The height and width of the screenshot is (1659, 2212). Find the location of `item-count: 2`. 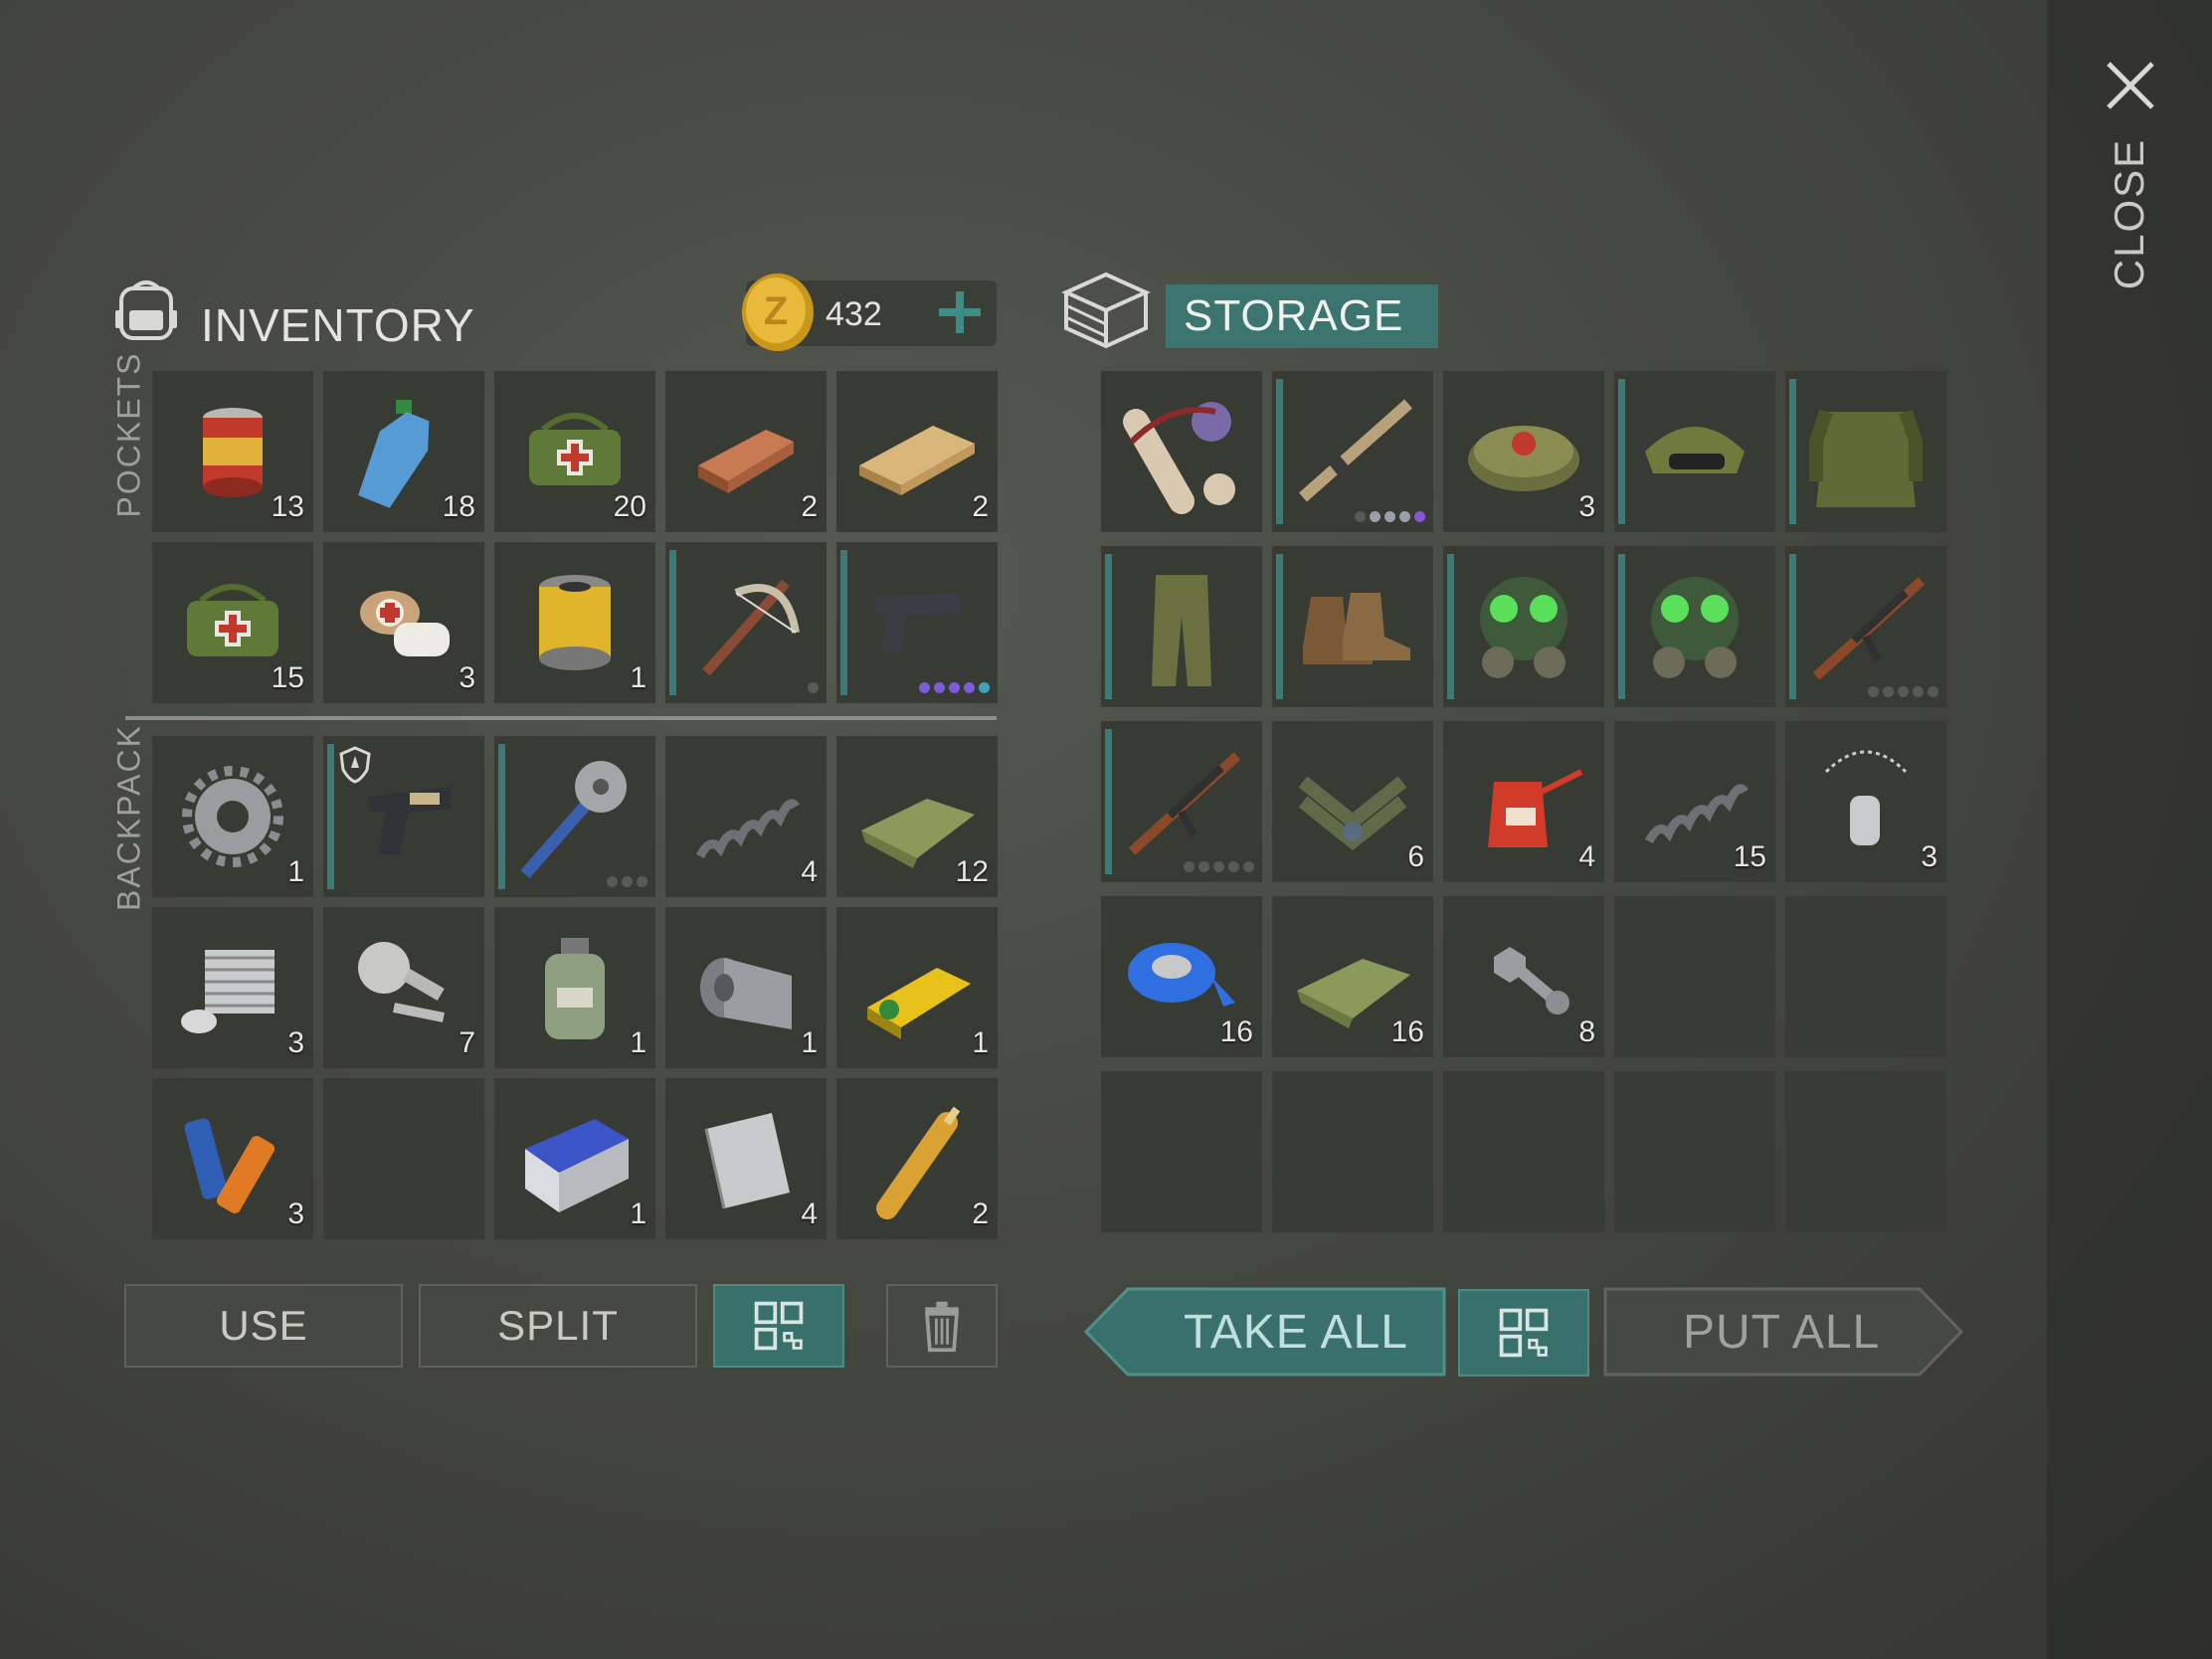

item-count: 2 is located at coordinates (809, 506).